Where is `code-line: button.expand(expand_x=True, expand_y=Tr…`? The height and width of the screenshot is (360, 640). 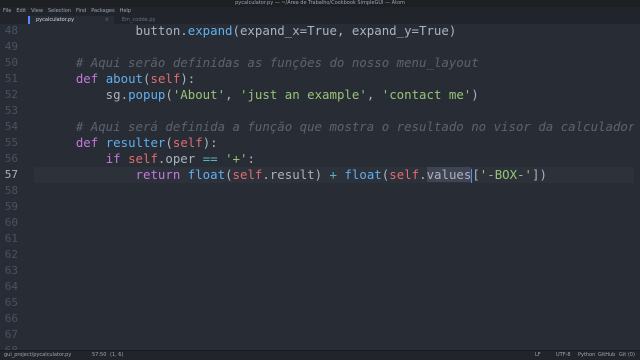
code-line: button.expand(expand_x=True, expand_y=Tr… is located at coordinates (251, 31).